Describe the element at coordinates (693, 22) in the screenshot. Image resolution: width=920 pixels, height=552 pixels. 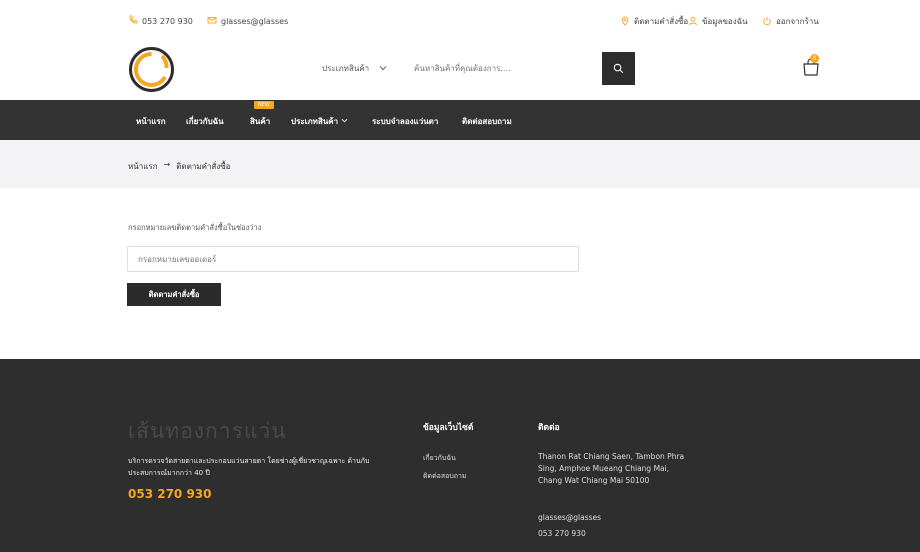
I see `user-icon` at that location.